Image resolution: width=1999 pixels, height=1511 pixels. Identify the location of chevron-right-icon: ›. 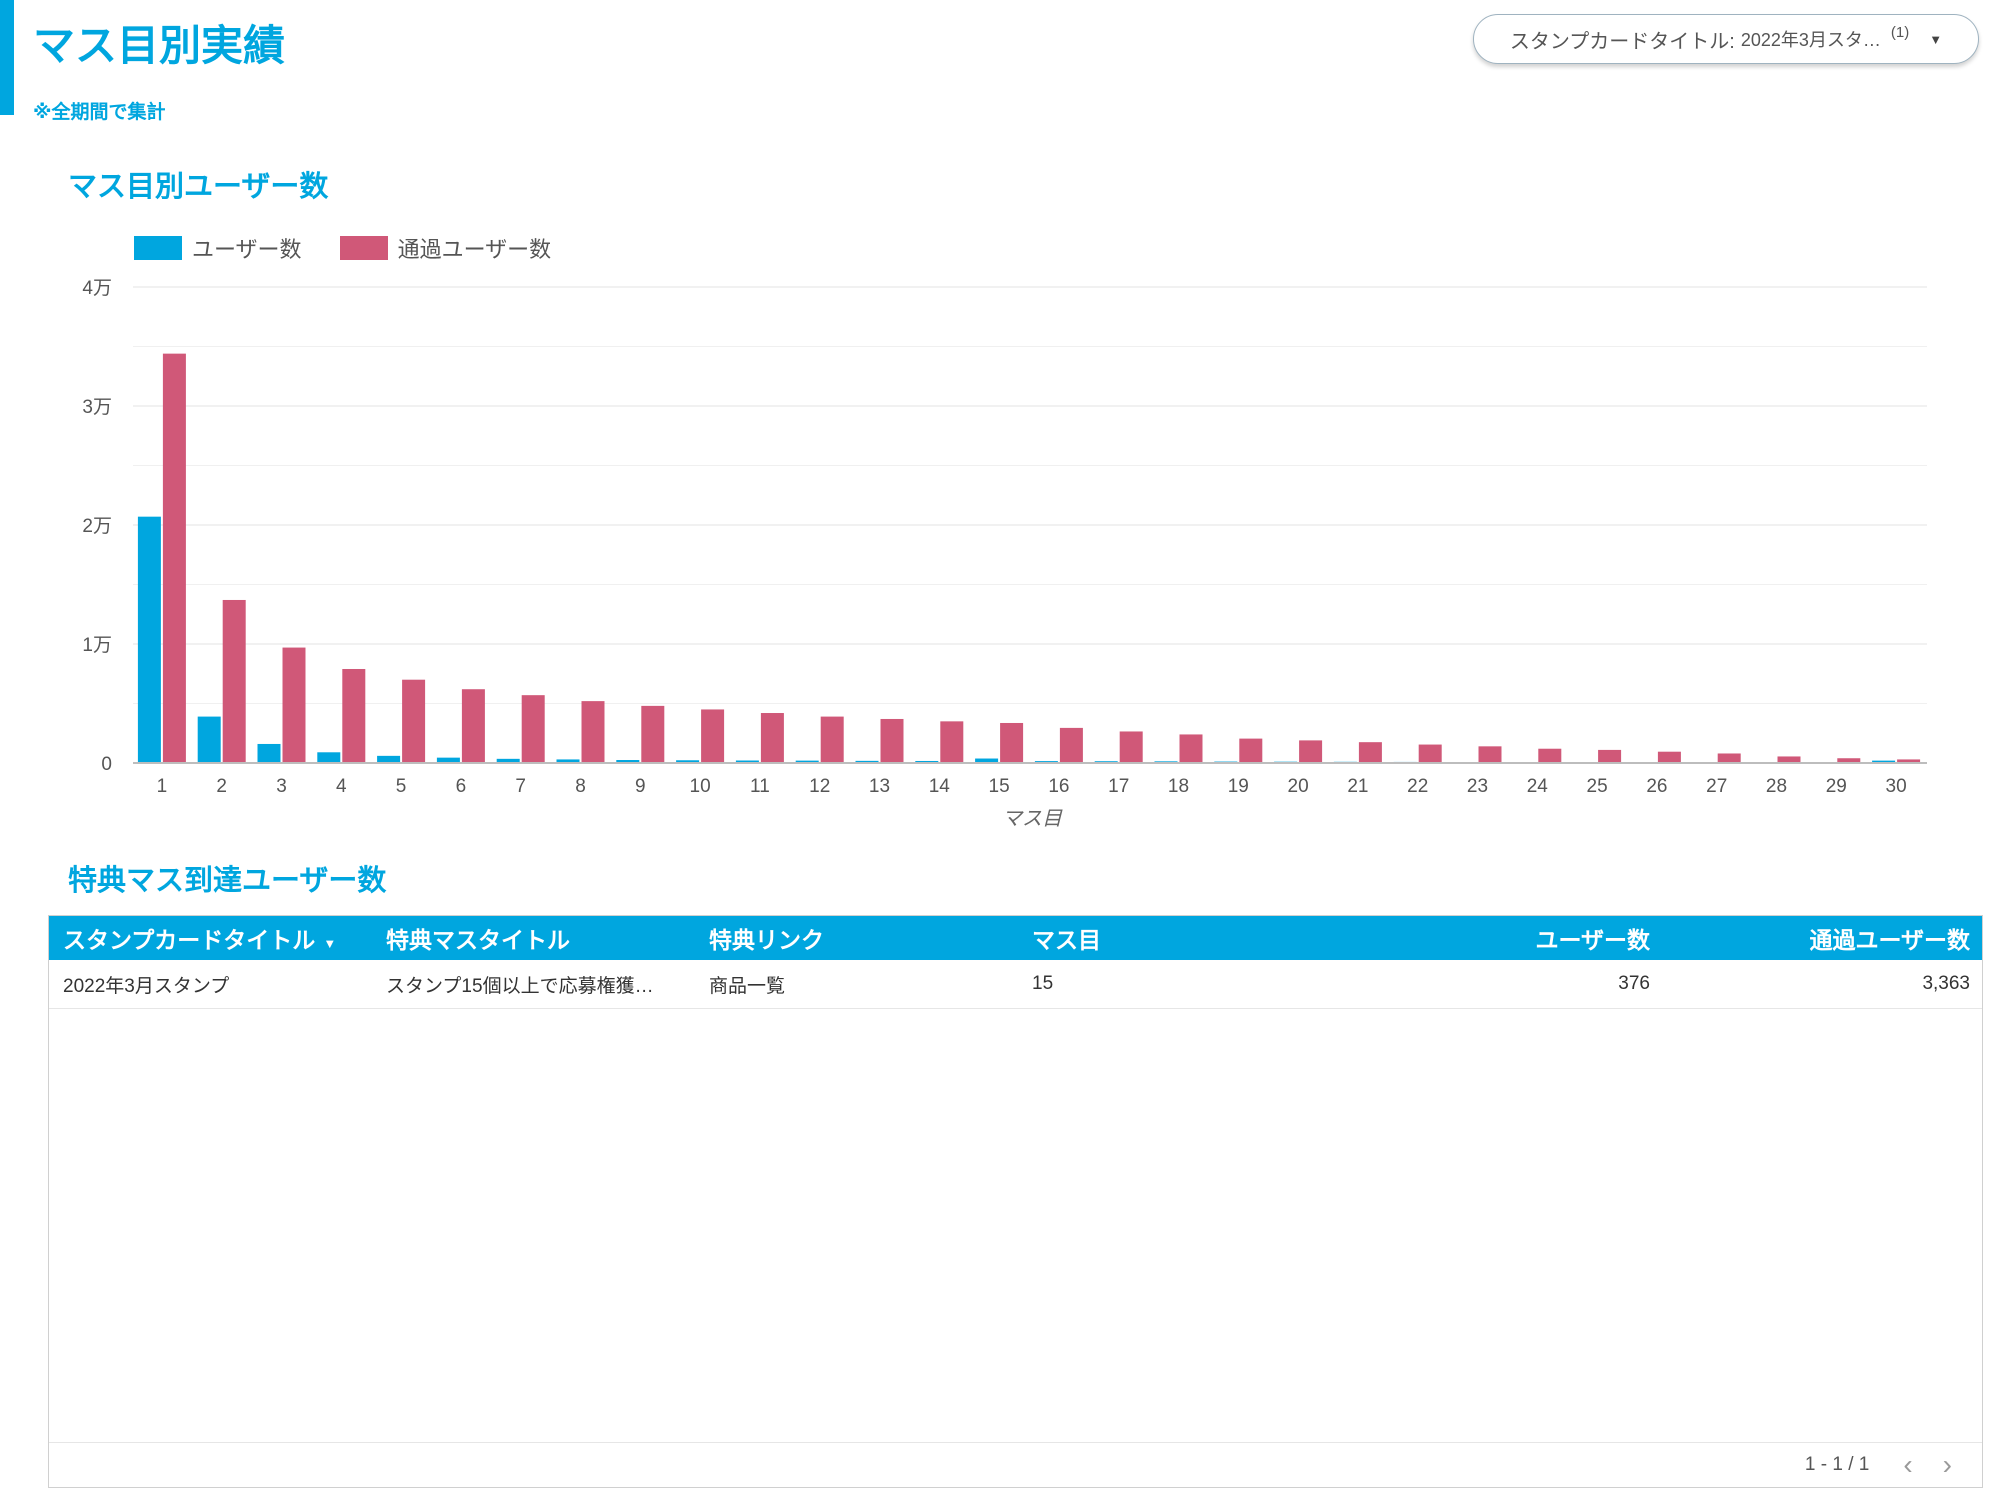
(1947, 1465).